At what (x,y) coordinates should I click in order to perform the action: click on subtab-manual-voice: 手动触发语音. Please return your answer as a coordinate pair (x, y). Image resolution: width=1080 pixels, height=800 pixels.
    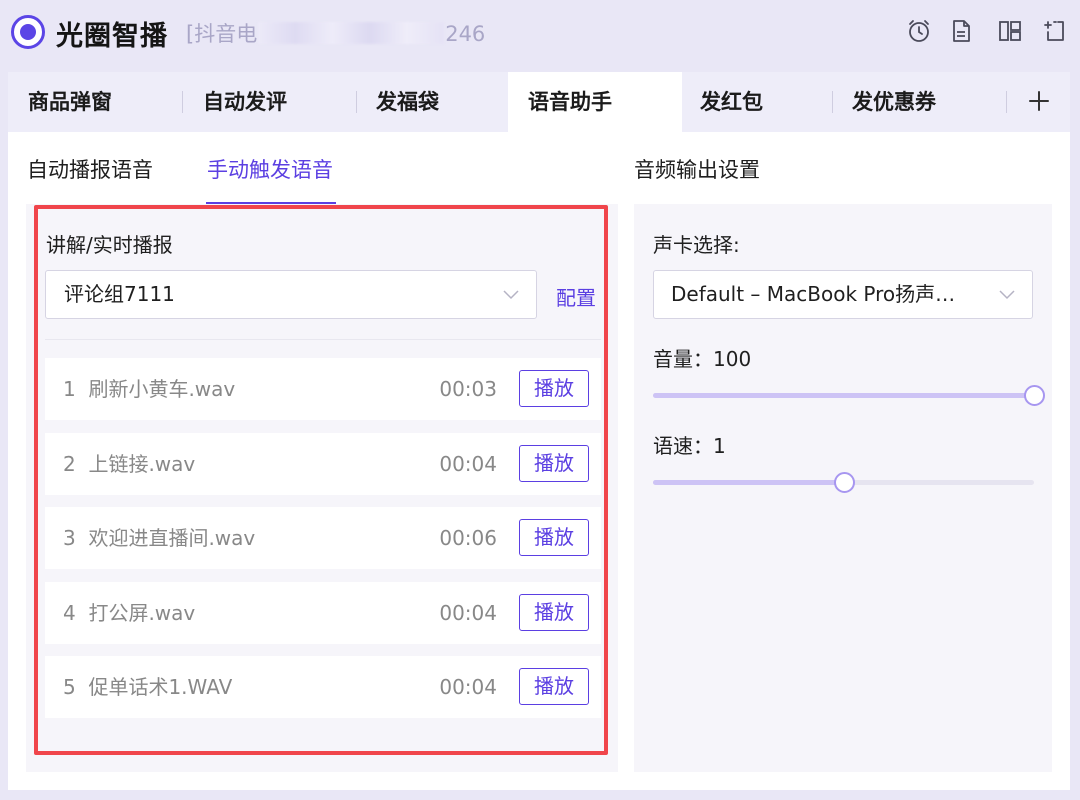
    Looking at the image, I should click on (270, 170).